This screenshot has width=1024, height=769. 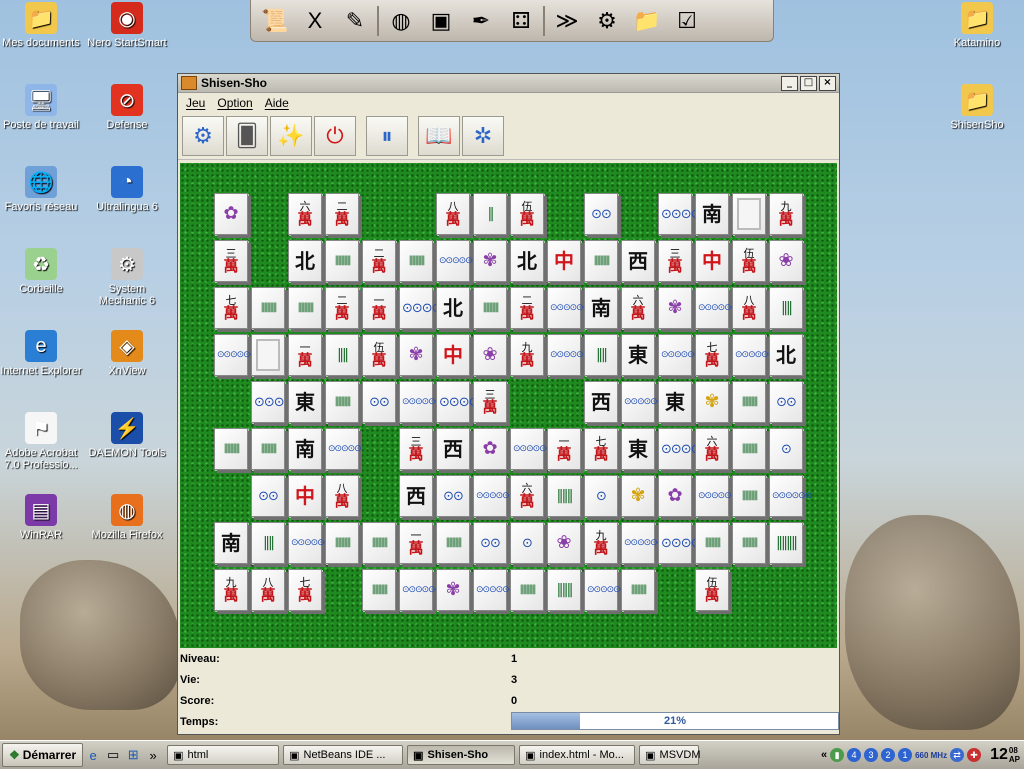 I want to click on stop-button: ⏻, so click(x=335, y=136).